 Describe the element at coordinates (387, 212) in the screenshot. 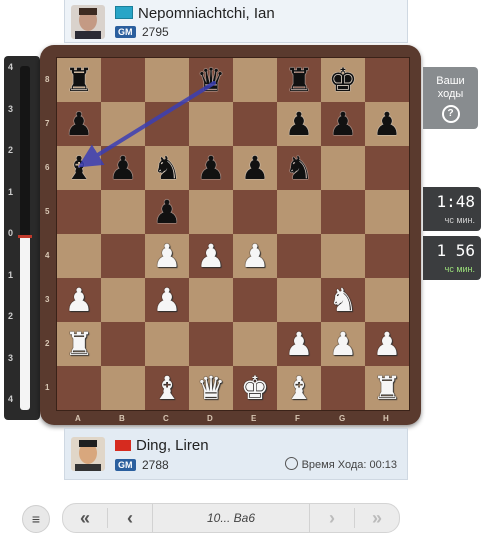

I see `square-h5` at that location.